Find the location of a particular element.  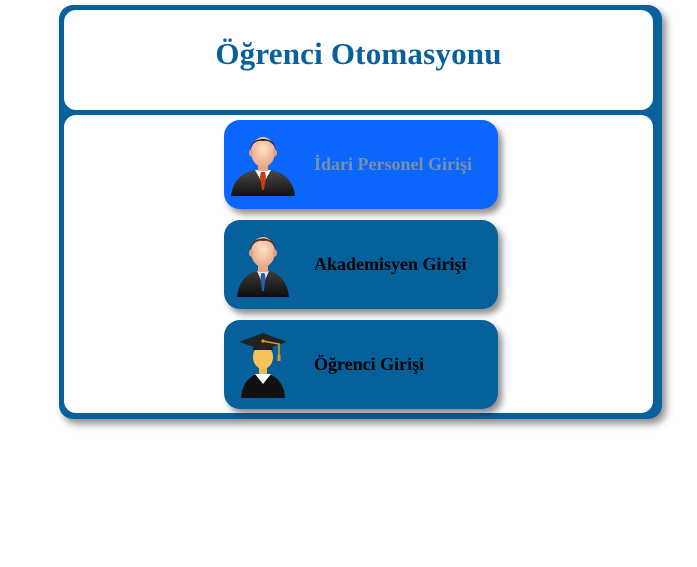

student-login-label: Öğrenci Girişi is located at coordinates (369, 364).